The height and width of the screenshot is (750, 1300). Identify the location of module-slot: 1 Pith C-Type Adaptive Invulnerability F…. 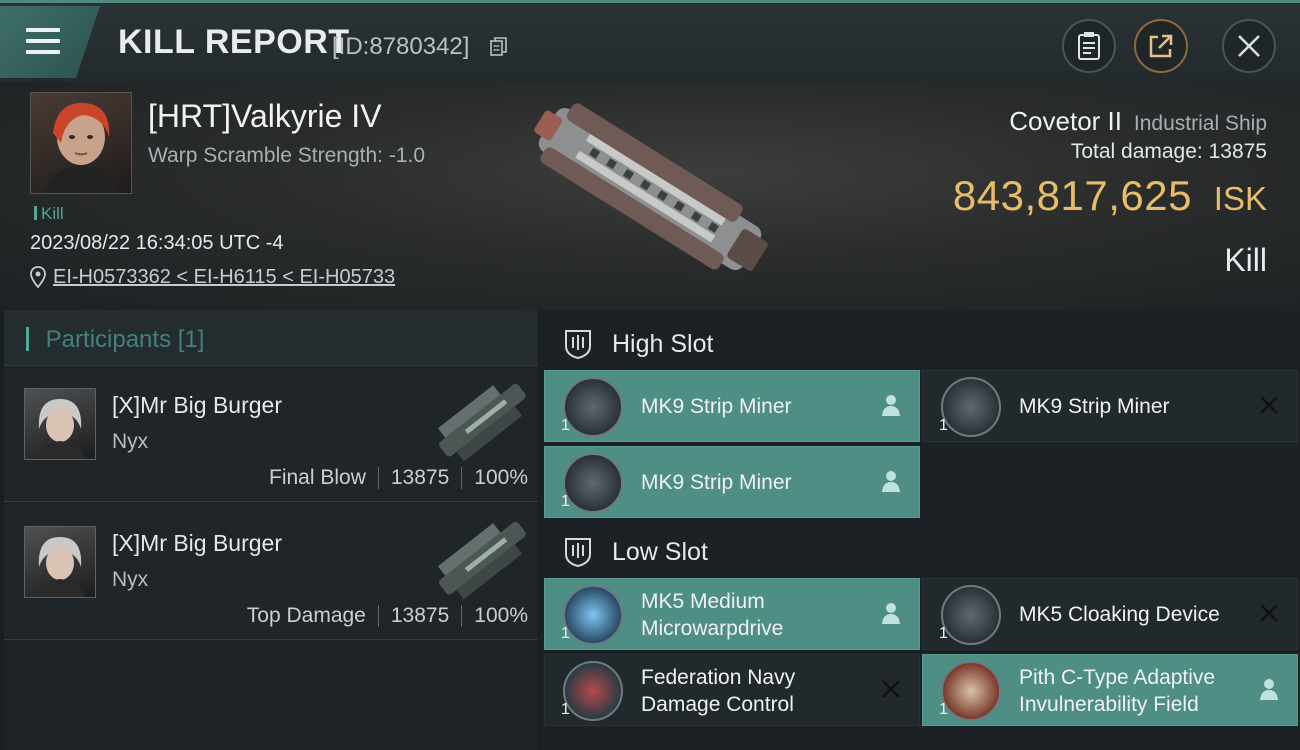
(1110, 690).